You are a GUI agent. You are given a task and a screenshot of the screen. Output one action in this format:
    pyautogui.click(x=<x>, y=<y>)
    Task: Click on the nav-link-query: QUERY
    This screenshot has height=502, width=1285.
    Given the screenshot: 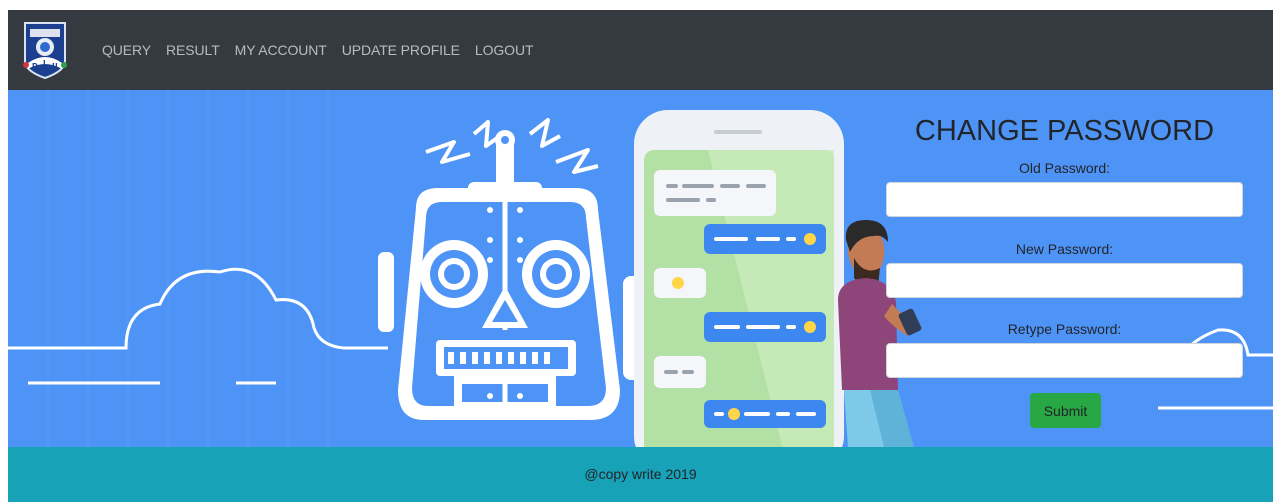 What is the action you would take?
    pyautogui.click(x=126, y=50)
    